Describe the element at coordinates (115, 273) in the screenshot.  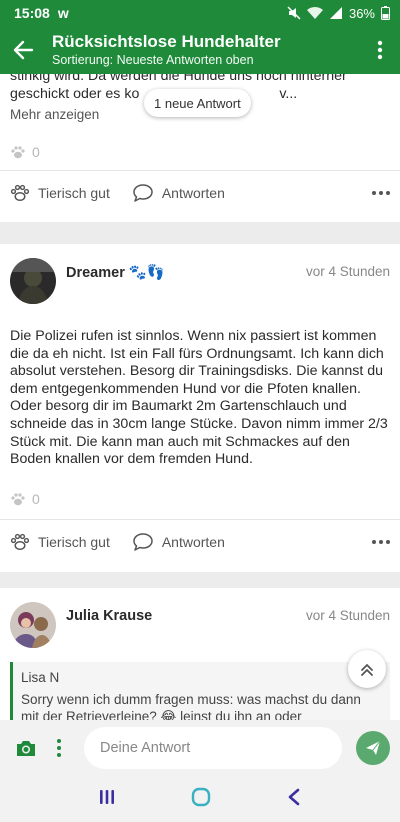
I see `post-author: Dreamer 🐾👣` at that location.